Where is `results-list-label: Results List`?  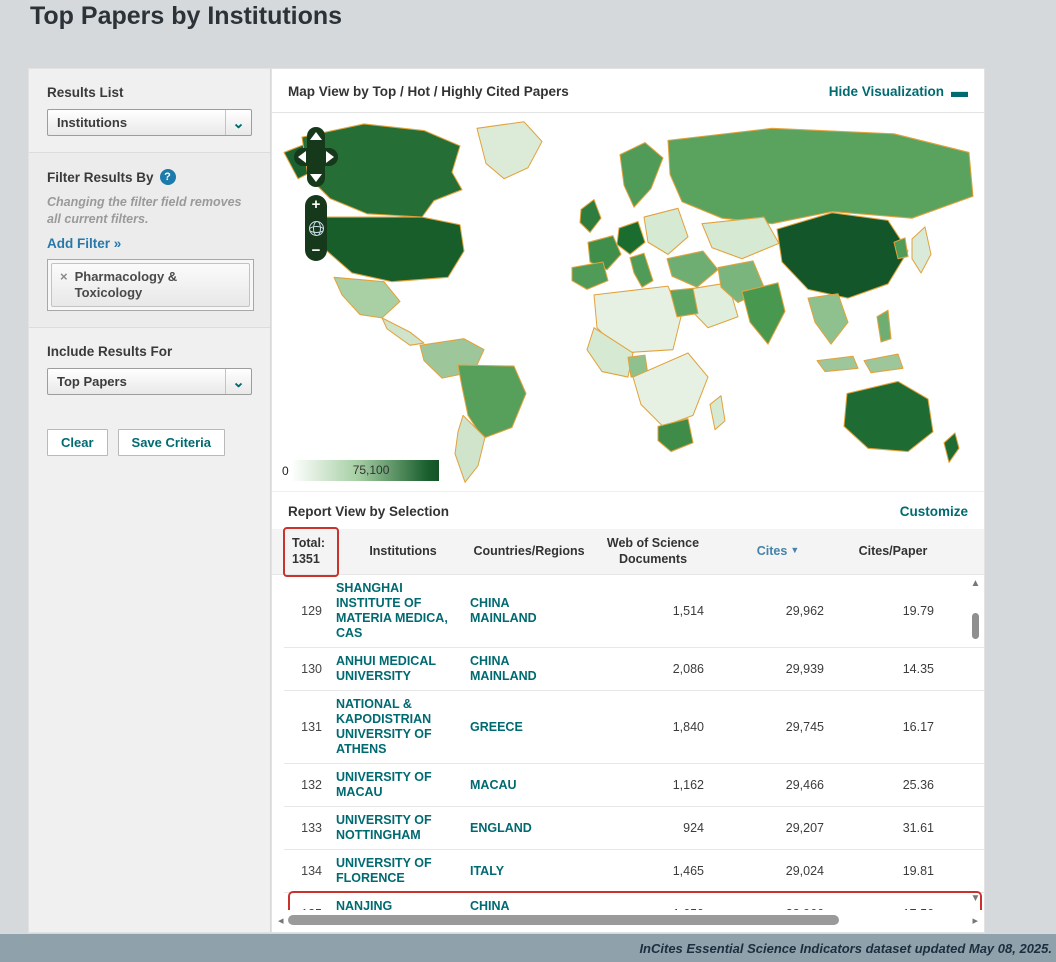
results-list-label: Results List is located at coordinates (85, 92).